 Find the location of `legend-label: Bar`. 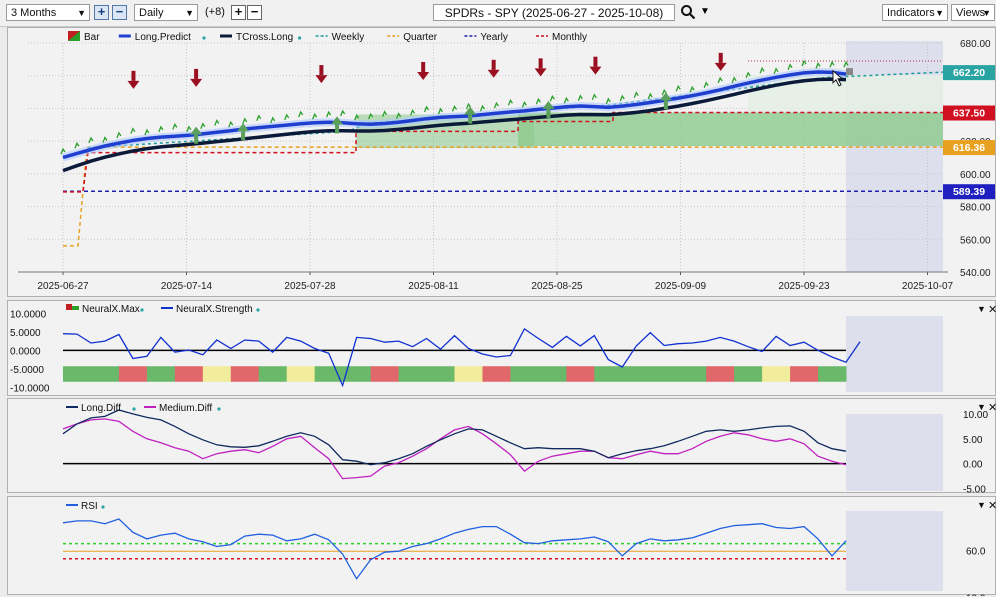

legend-label: Bar is located at coordinates (92, 37).